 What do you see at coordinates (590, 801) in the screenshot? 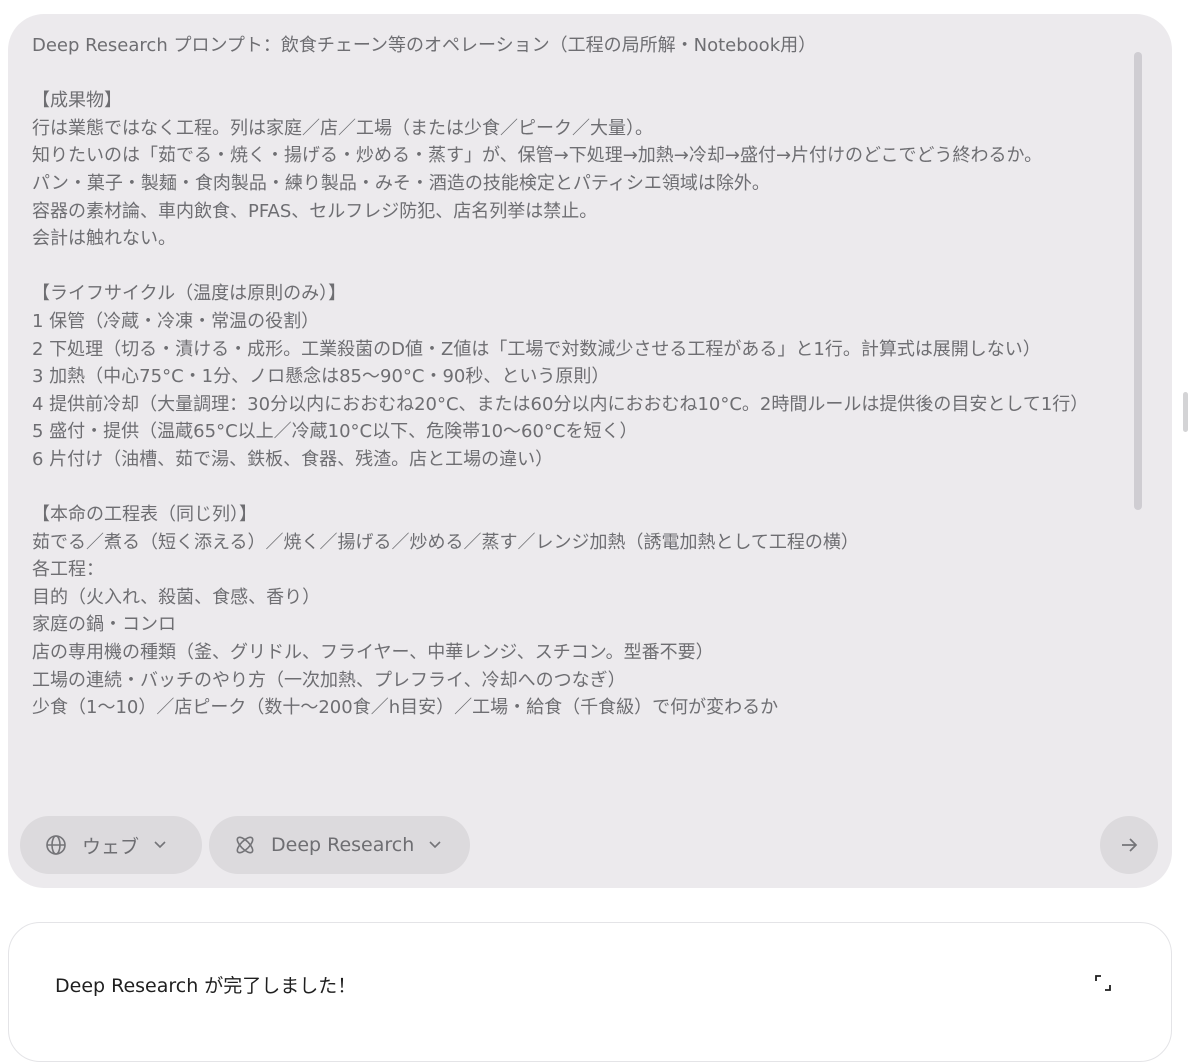
I see `text-fade-overlay` at bounding box center [590, 801].